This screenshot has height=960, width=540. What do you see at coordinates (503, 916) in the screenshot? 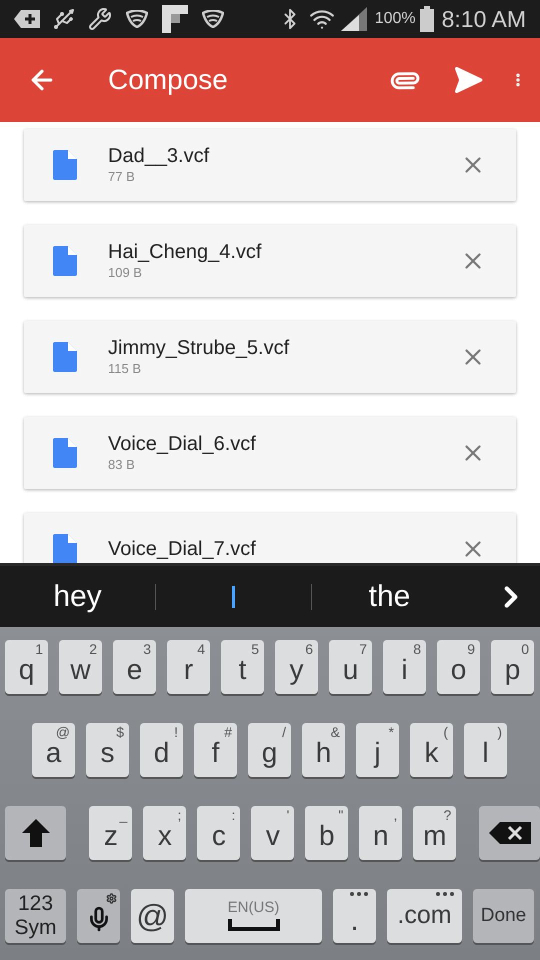
I see `done-key: Done` at bounding box center [503, 916].